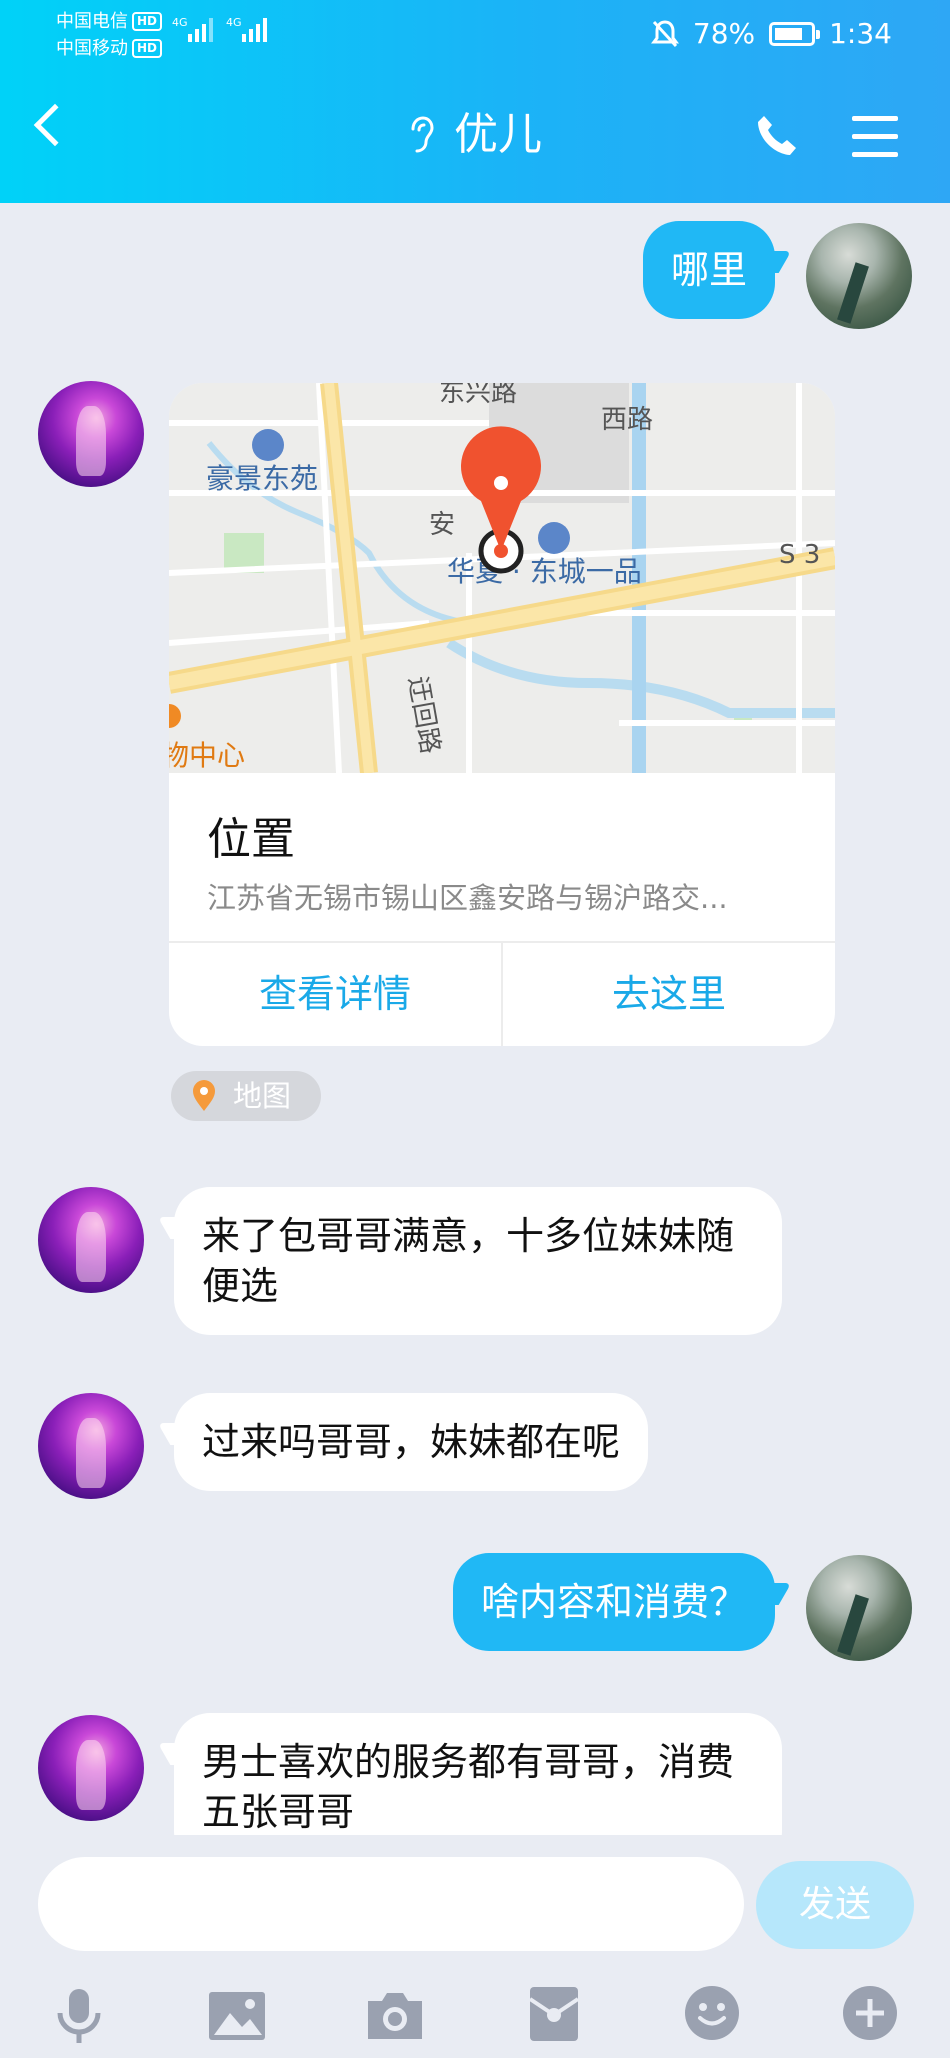  What do you see at coordinates (795, 33) in the screenshot?
I see `battery-icon` at bounding box center [795, 33].